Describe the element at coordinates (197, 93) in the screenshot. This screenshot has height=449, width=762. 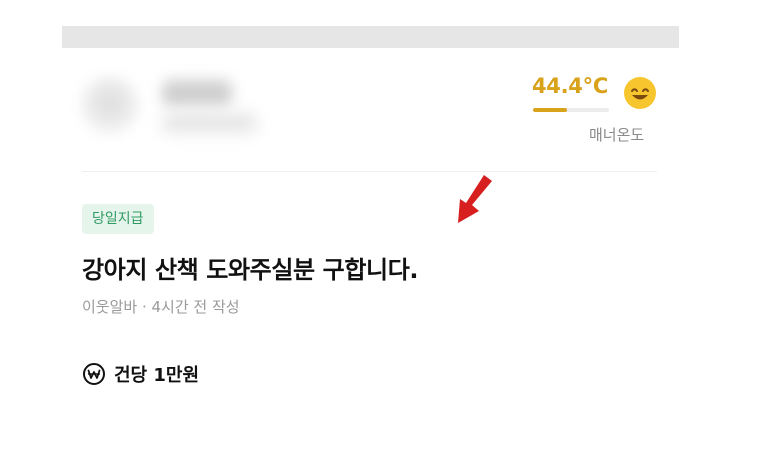
I see `user-name-blurred` at that location.